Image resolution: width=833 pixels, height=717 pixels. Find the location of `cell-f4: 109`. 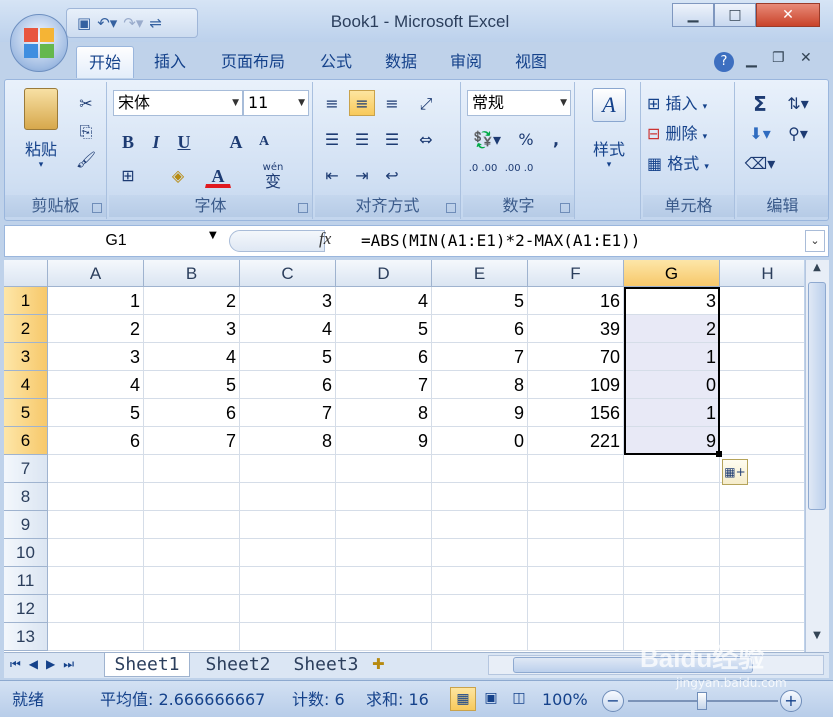

cell-f4: 109 is located at coordinates (576, 385).